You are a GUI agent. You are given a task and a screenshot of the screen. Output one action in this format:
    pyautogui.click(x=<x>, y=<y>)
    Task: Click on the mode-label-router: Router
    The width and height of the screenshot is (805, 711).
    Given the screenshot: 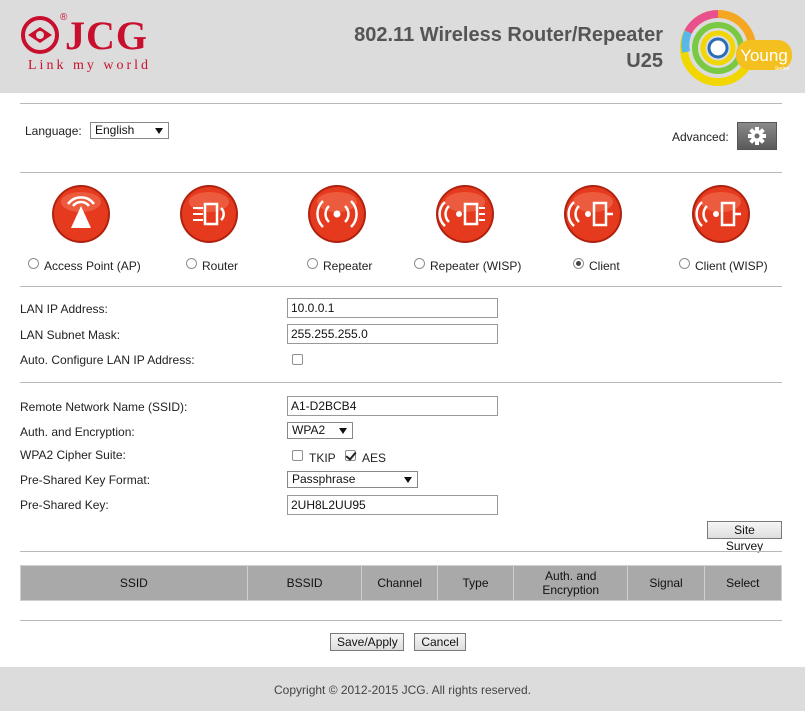 What is the action you would take?
    pyautogui.click(x=220, y=266)
    